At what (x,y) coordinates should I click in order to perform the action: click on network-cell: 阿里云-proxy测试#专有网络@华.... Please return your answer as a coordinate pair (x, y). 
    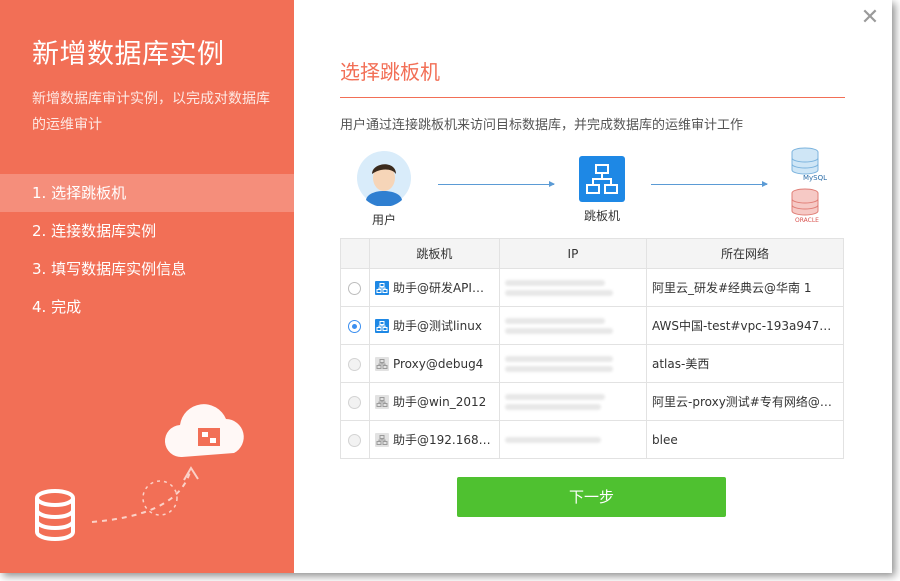
    Looking at the image, I should click on (745, 402).